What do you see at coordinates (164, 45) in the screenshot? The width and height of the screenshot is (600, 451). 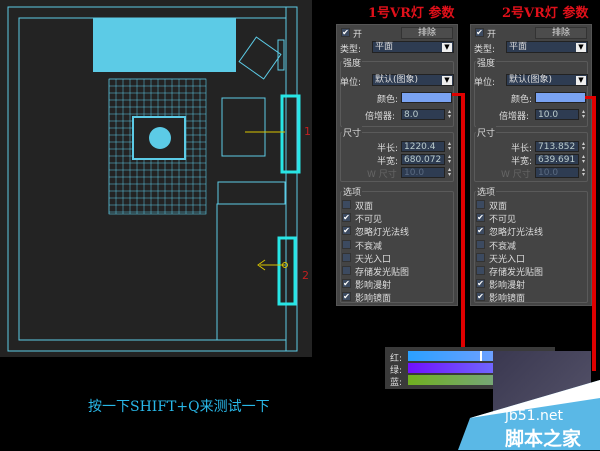 I see `sofa` at bounding box center [164, 45].